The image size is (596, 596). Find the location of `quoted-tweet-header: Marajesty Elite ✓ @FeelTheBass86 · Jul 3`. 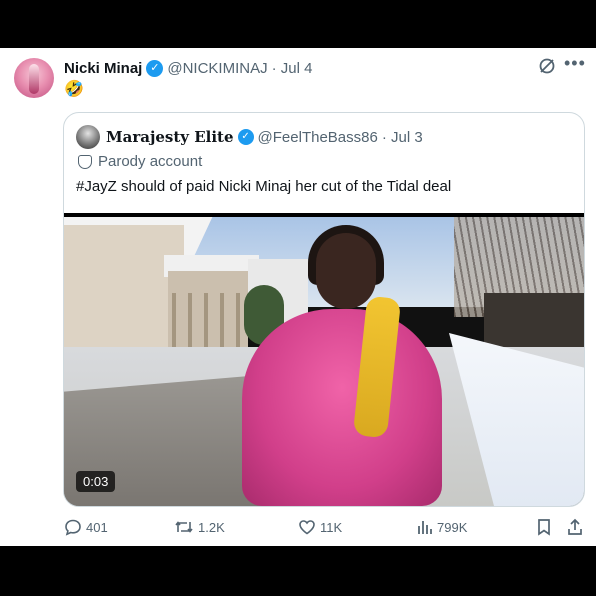

quoted-tweet-header: Marajesty Elite ✓ @FeelTheBass86 · Jul 3 is located at coordinates (264, 137).